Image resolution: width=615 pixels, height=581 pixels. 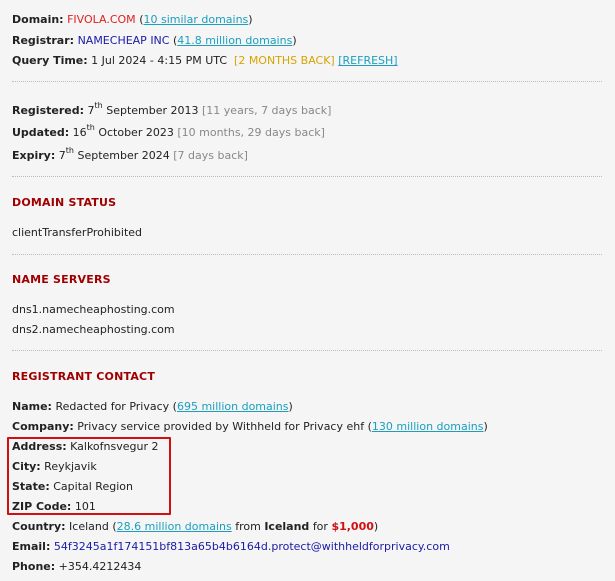 I want to click on refresh-link: [REFRESH], so click(x=367, y=60).